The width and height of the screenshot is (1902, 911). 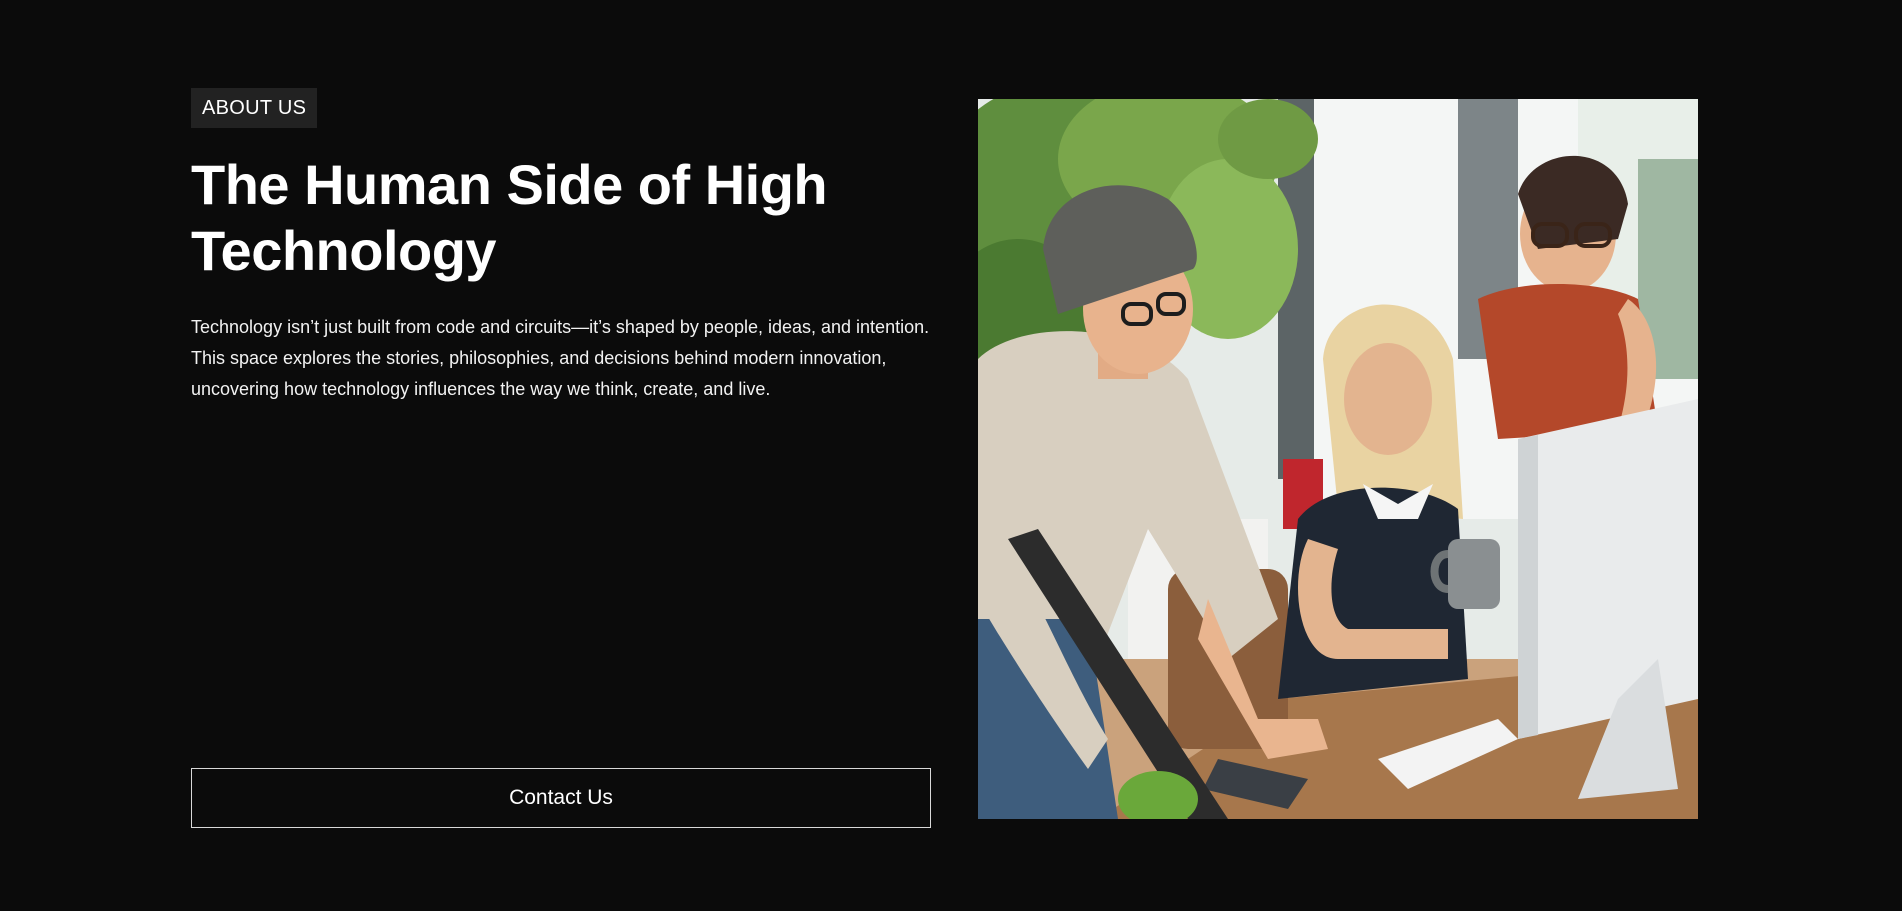 What do you see at coordinates (561, 798) in the screenshot?
I see `contact-button: Contact Us` at bounding box center [561, 798].